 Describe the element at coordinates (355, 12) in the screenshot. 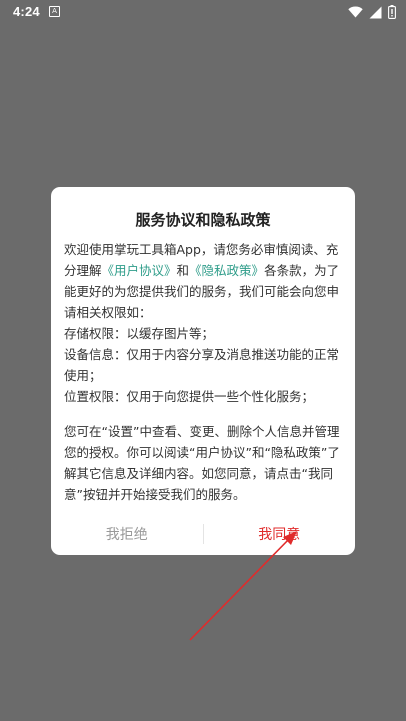

I see `wifi-icon` at that location.